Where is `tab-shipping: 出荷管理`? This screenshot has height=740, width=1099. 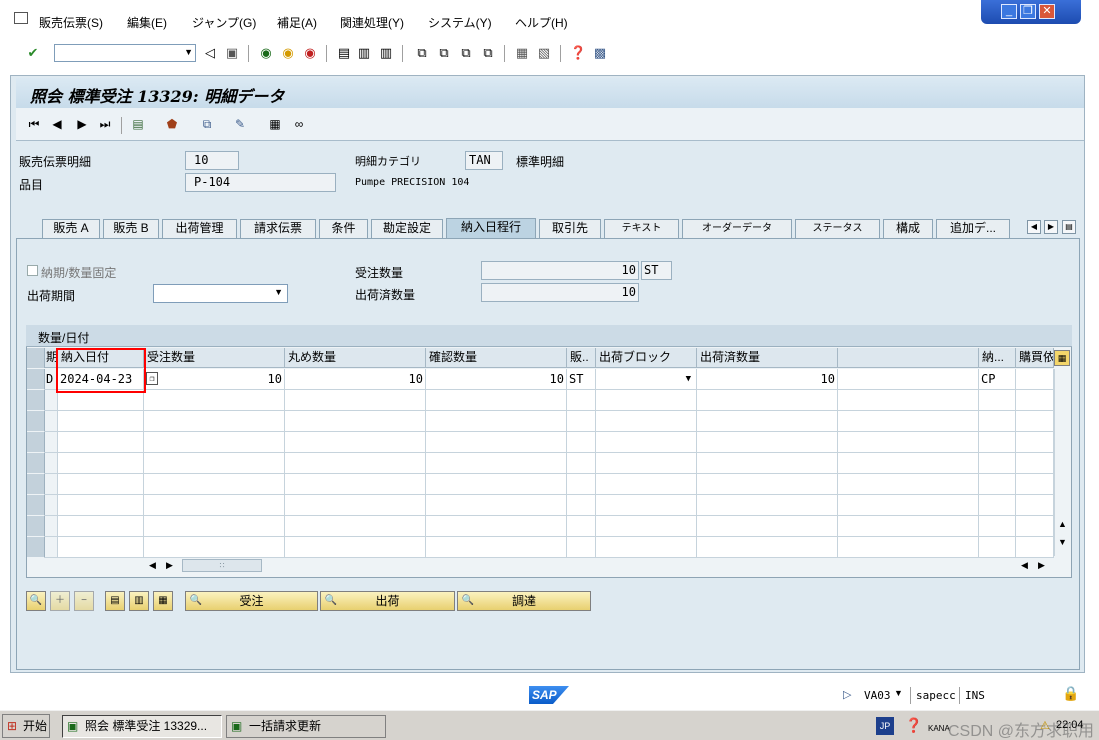 tab-shipping: 出荷管理 is located at coordinates (199, 228).